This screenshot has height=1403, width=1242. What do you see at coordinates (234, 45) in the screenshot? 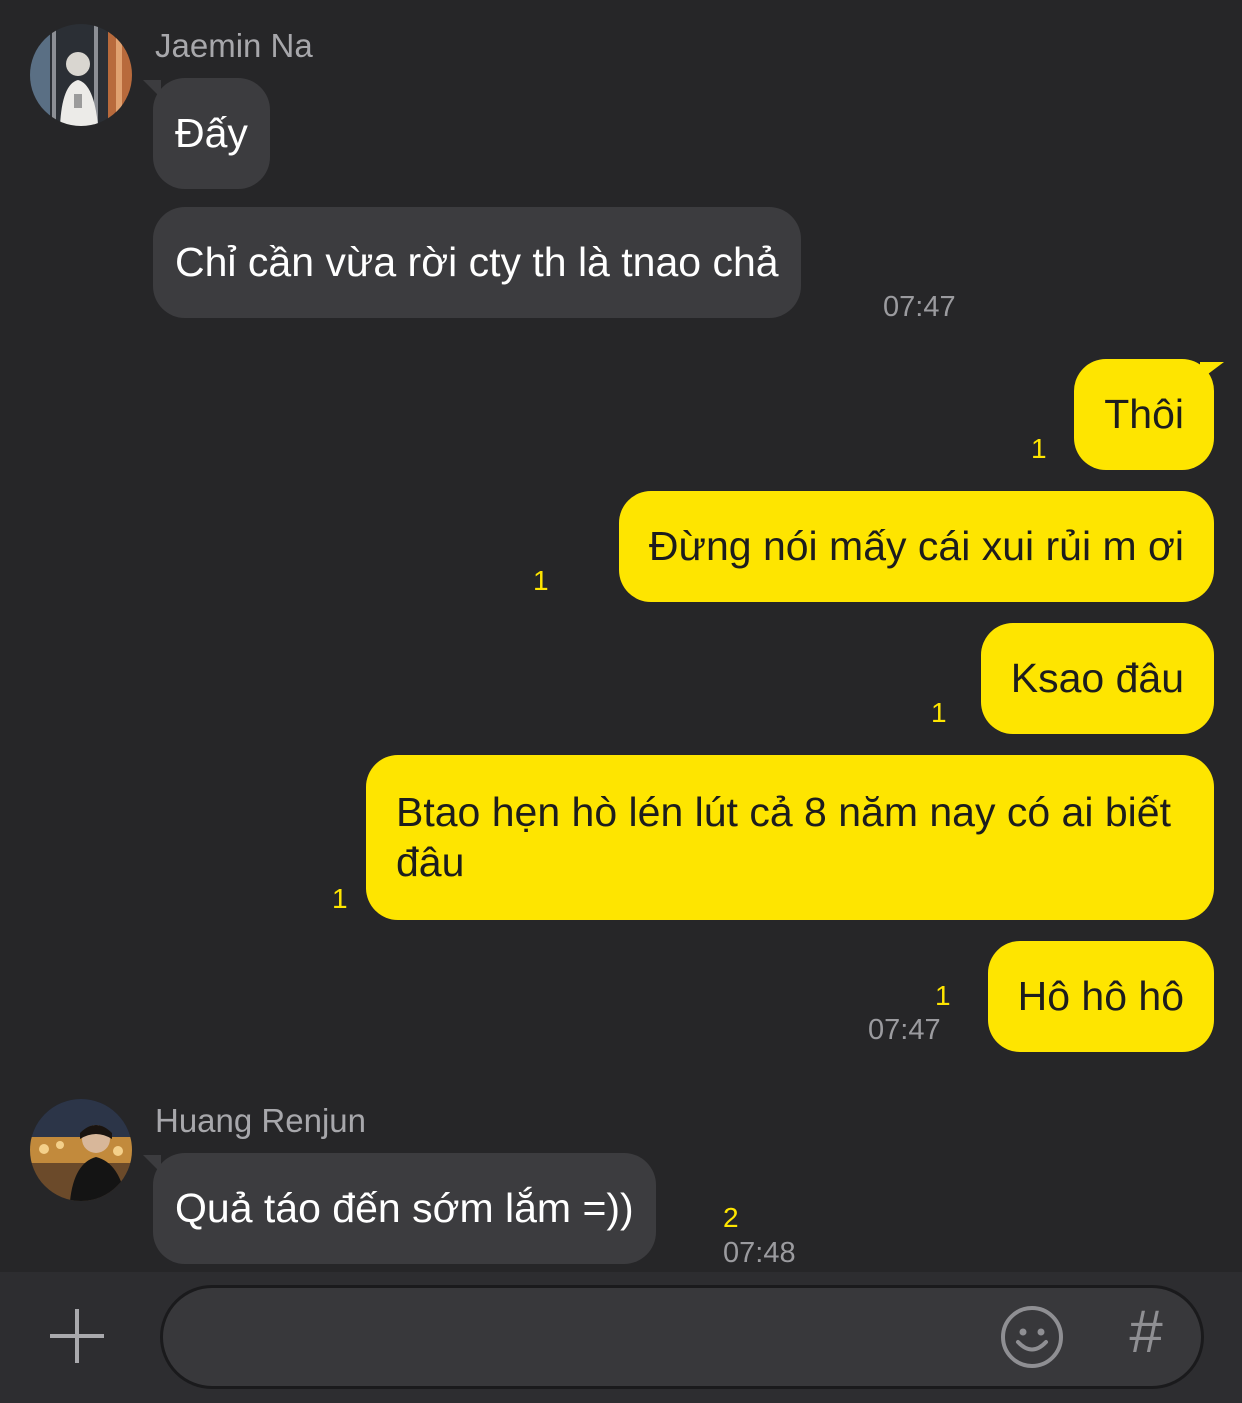
I see `sender-name: Jaemin Na` at bounding box center [234, 45].